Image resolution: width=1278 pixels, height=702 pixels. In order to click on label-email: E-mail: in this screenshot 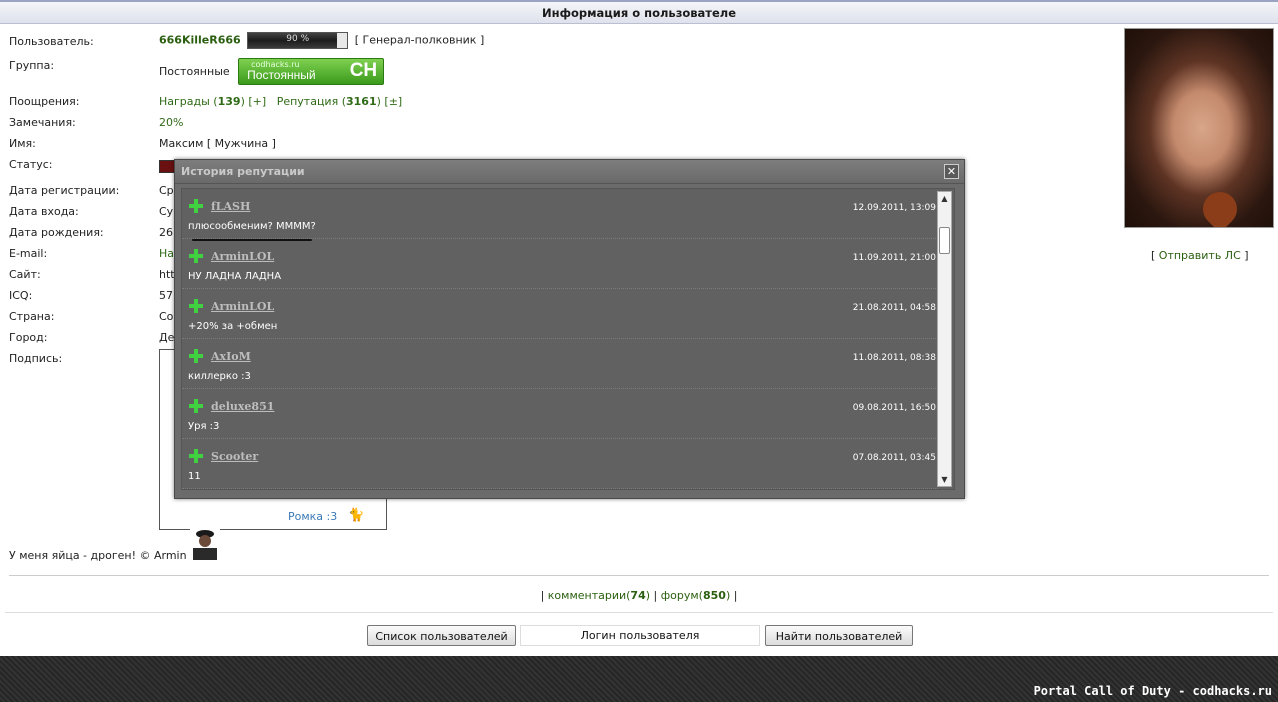, I will do `click(28, 253)`.